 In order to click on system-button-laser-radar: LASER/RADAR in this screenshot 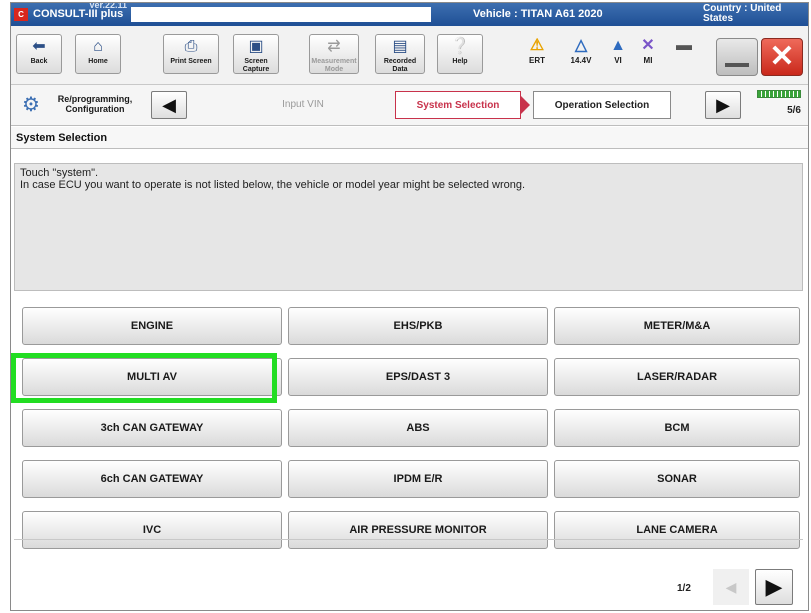, I will do `click(677, 377)`.